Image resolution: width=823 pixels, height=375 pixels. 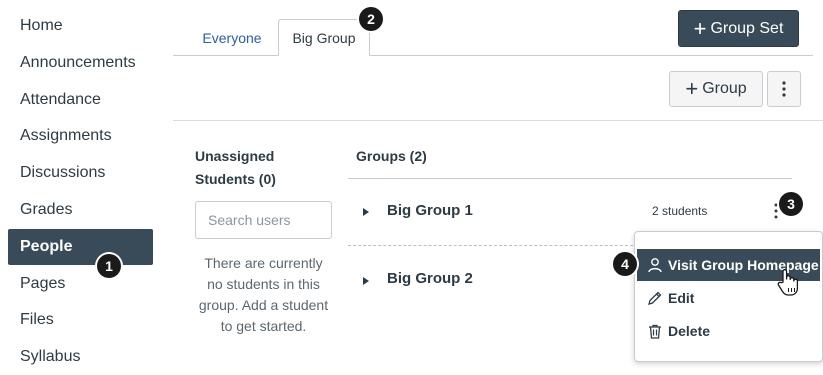 I want to click on groups-divider, so click(x=570, y=178).